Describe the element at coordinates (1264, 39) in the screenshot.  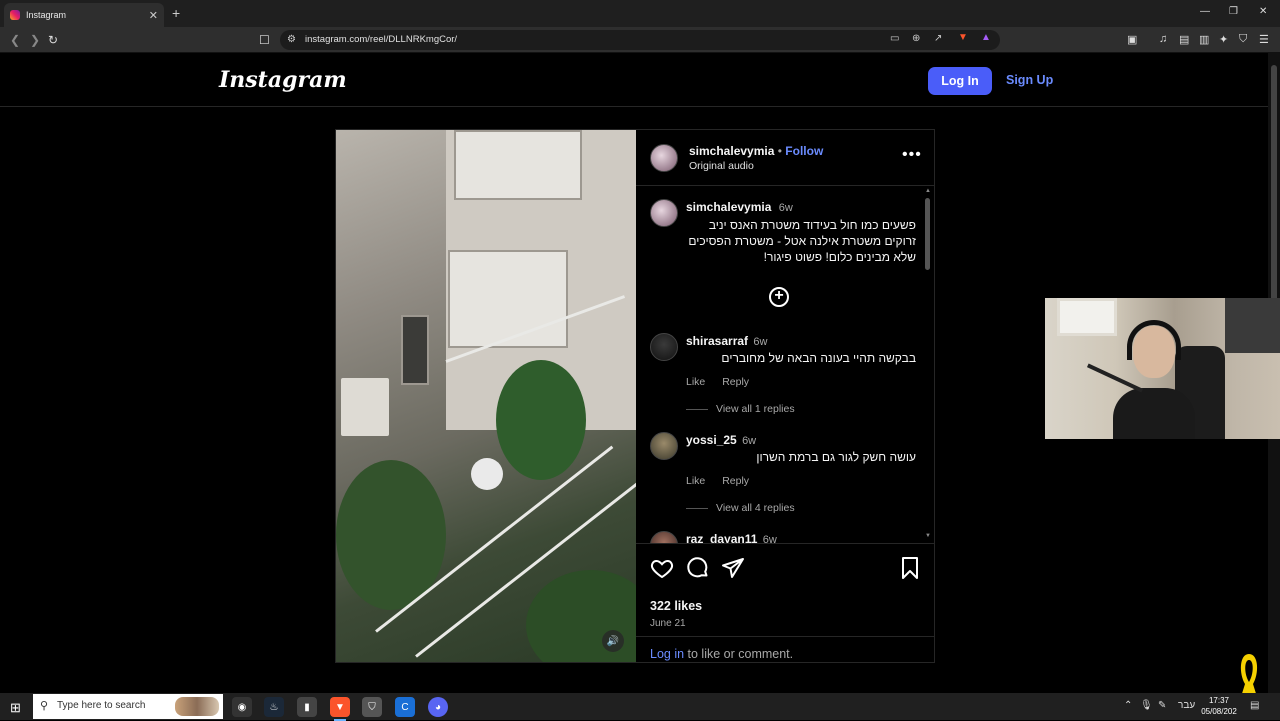
I see `menu-icon: ☰` at that location.